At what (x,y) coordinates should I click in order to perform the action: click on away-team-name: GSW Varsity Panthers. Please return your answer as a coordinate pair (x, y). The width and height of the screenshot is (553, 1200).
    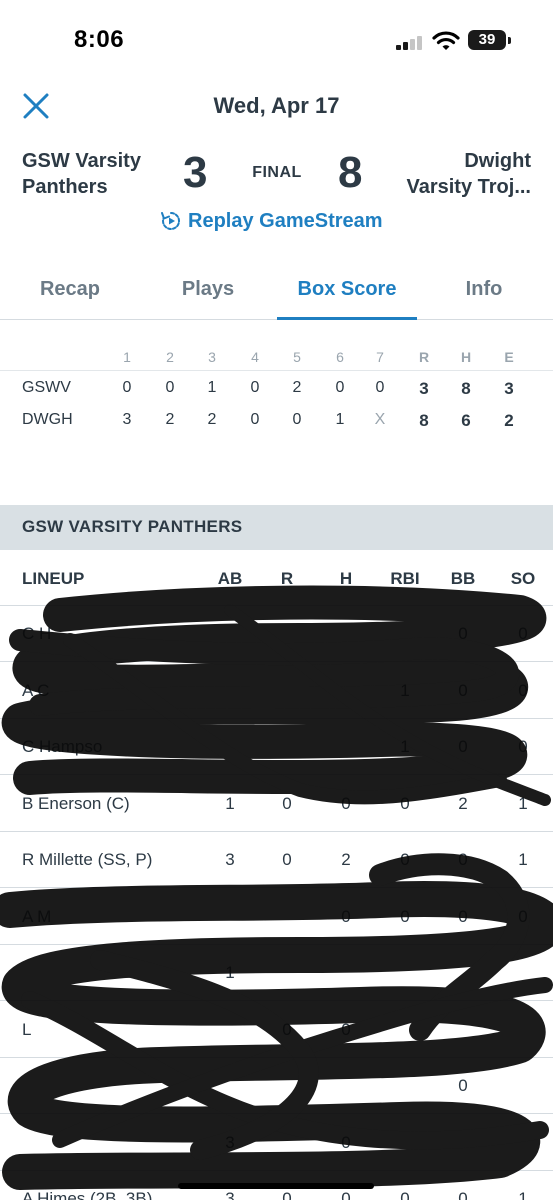
    Looking at the image, I should click on (102, 174).